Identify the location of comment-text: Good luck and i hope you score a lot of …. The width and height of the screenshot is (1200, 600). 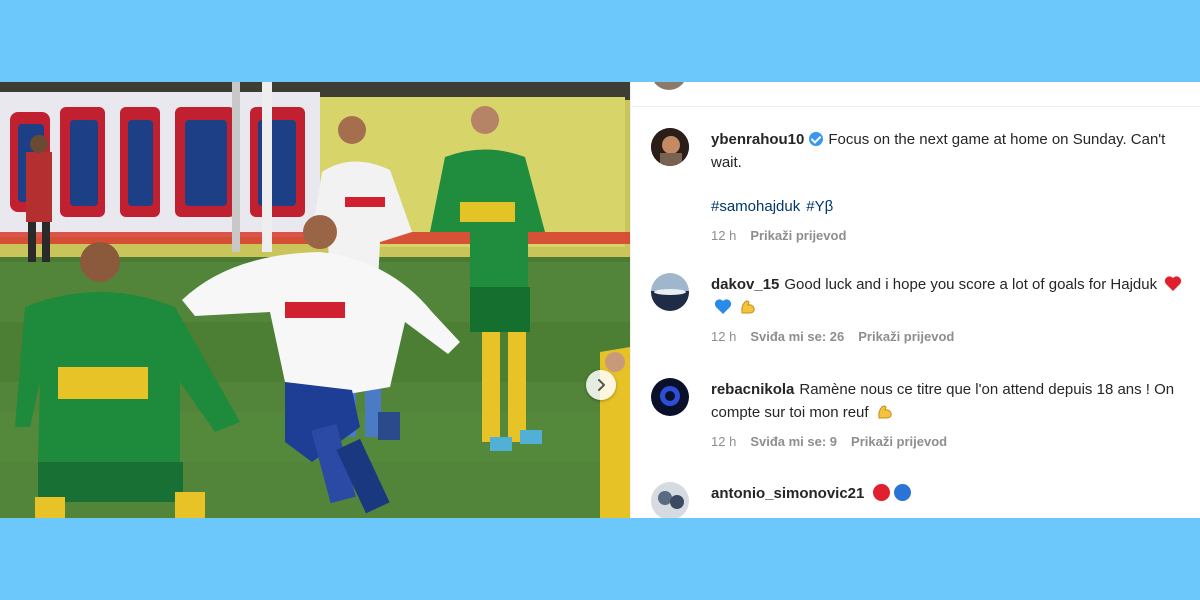
(971, 284).